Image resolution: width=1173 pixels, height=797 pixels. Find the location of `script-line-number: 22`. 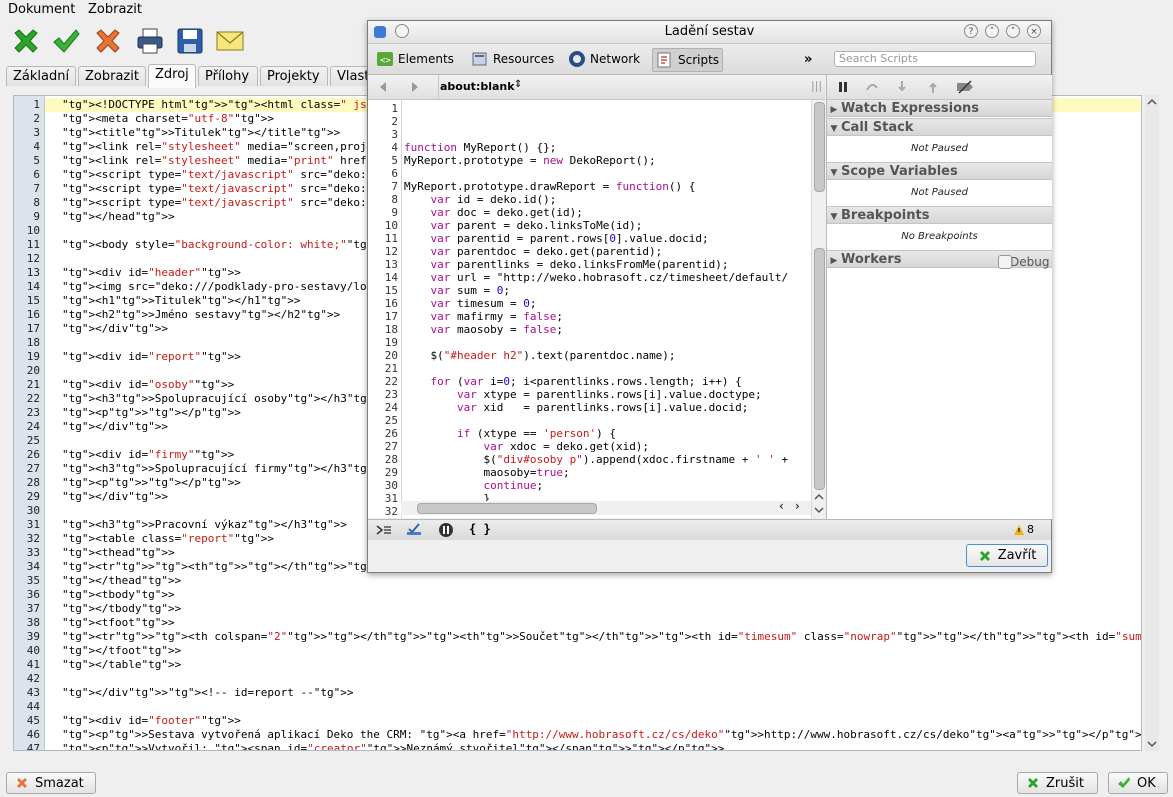

script-line-number: 22 is located at coordinates (384, 381).